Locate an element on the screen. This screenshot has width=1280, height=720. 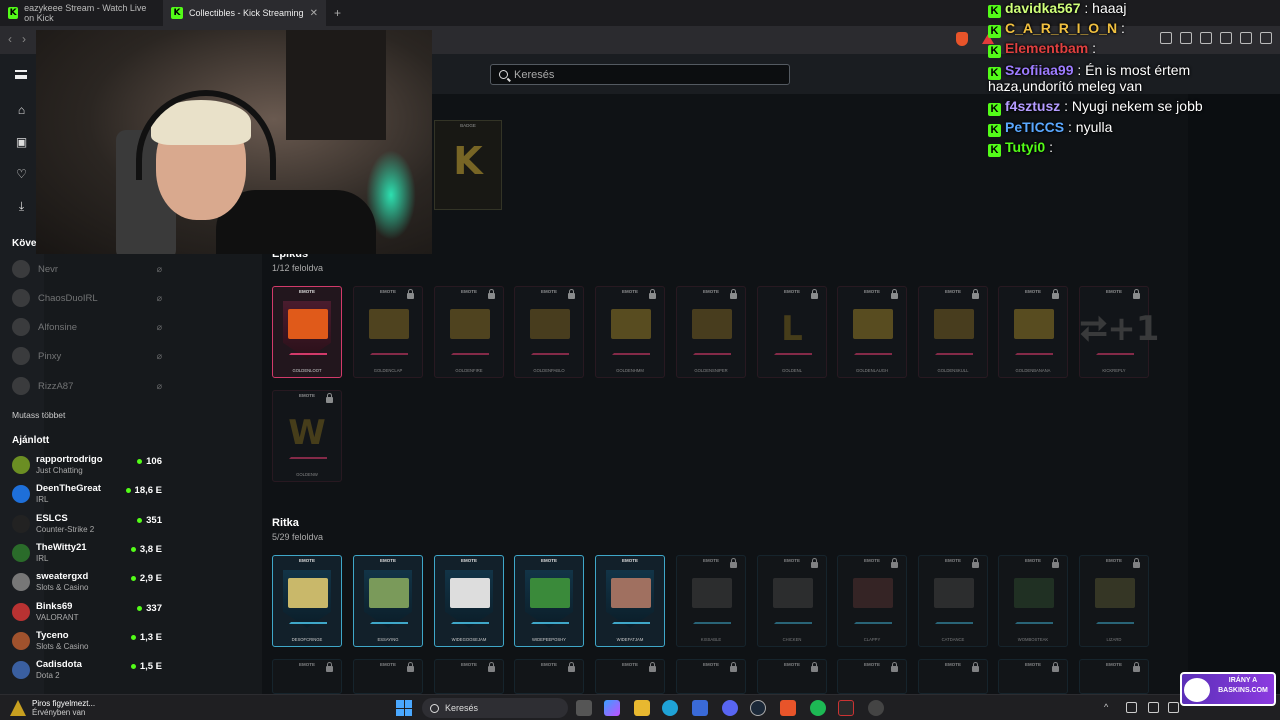
collectible-card: EMOTE GOLDENBANANA is located at coordinates (1033, 332).